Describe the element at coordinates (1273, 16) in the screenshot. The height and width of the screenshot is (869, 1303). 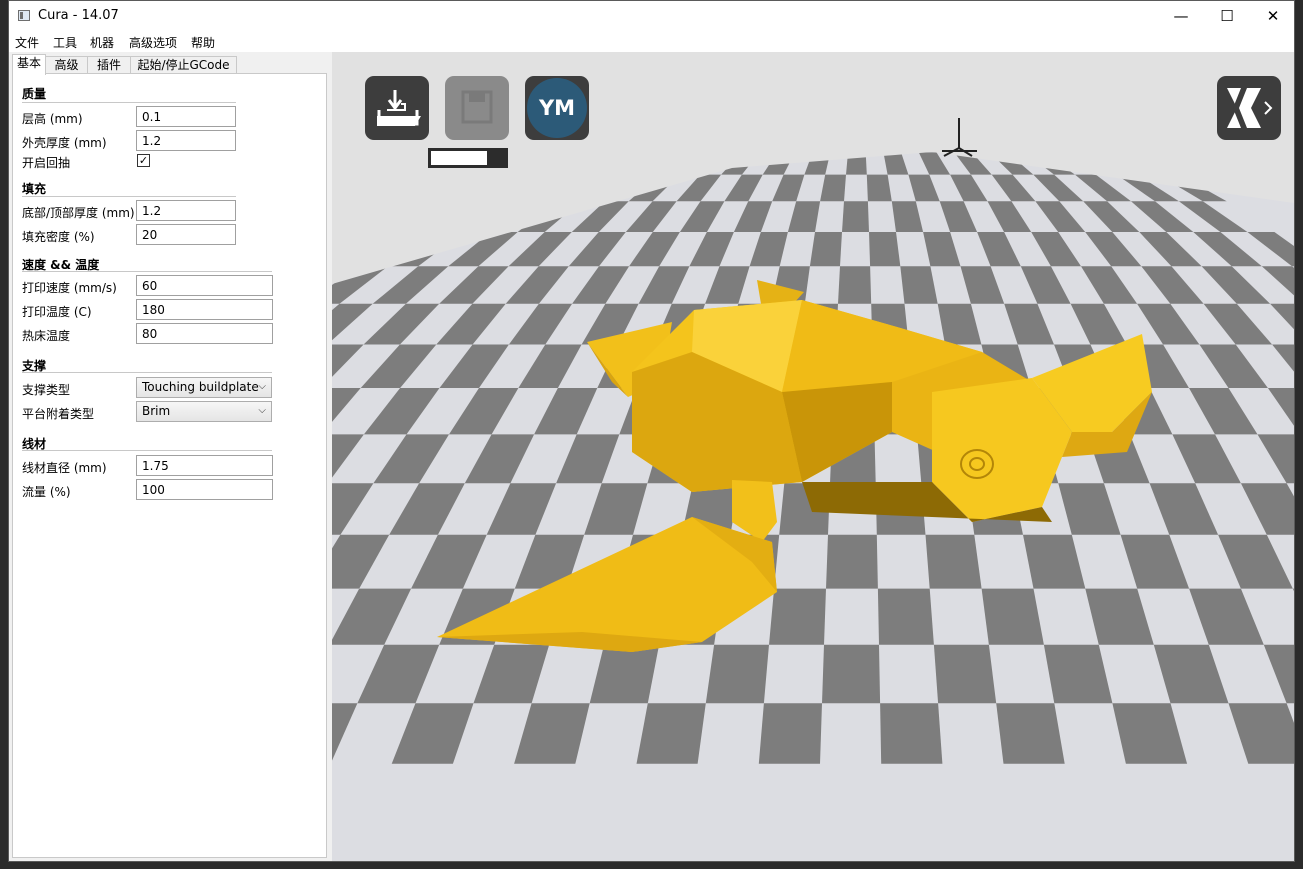
I see `close-button: ✕` at that location.